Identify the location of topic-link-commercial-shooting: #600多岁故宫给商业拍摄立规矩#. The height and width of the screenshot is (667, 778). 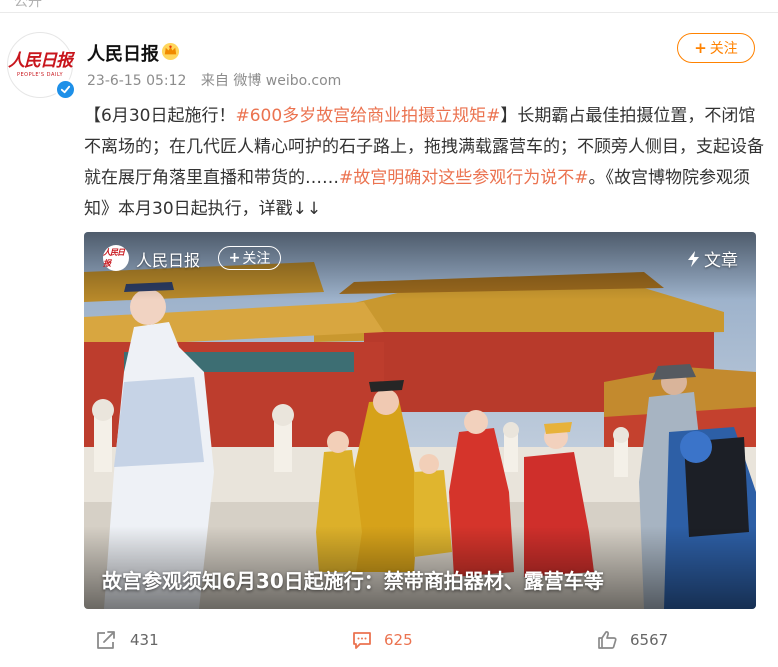
(367, 116).